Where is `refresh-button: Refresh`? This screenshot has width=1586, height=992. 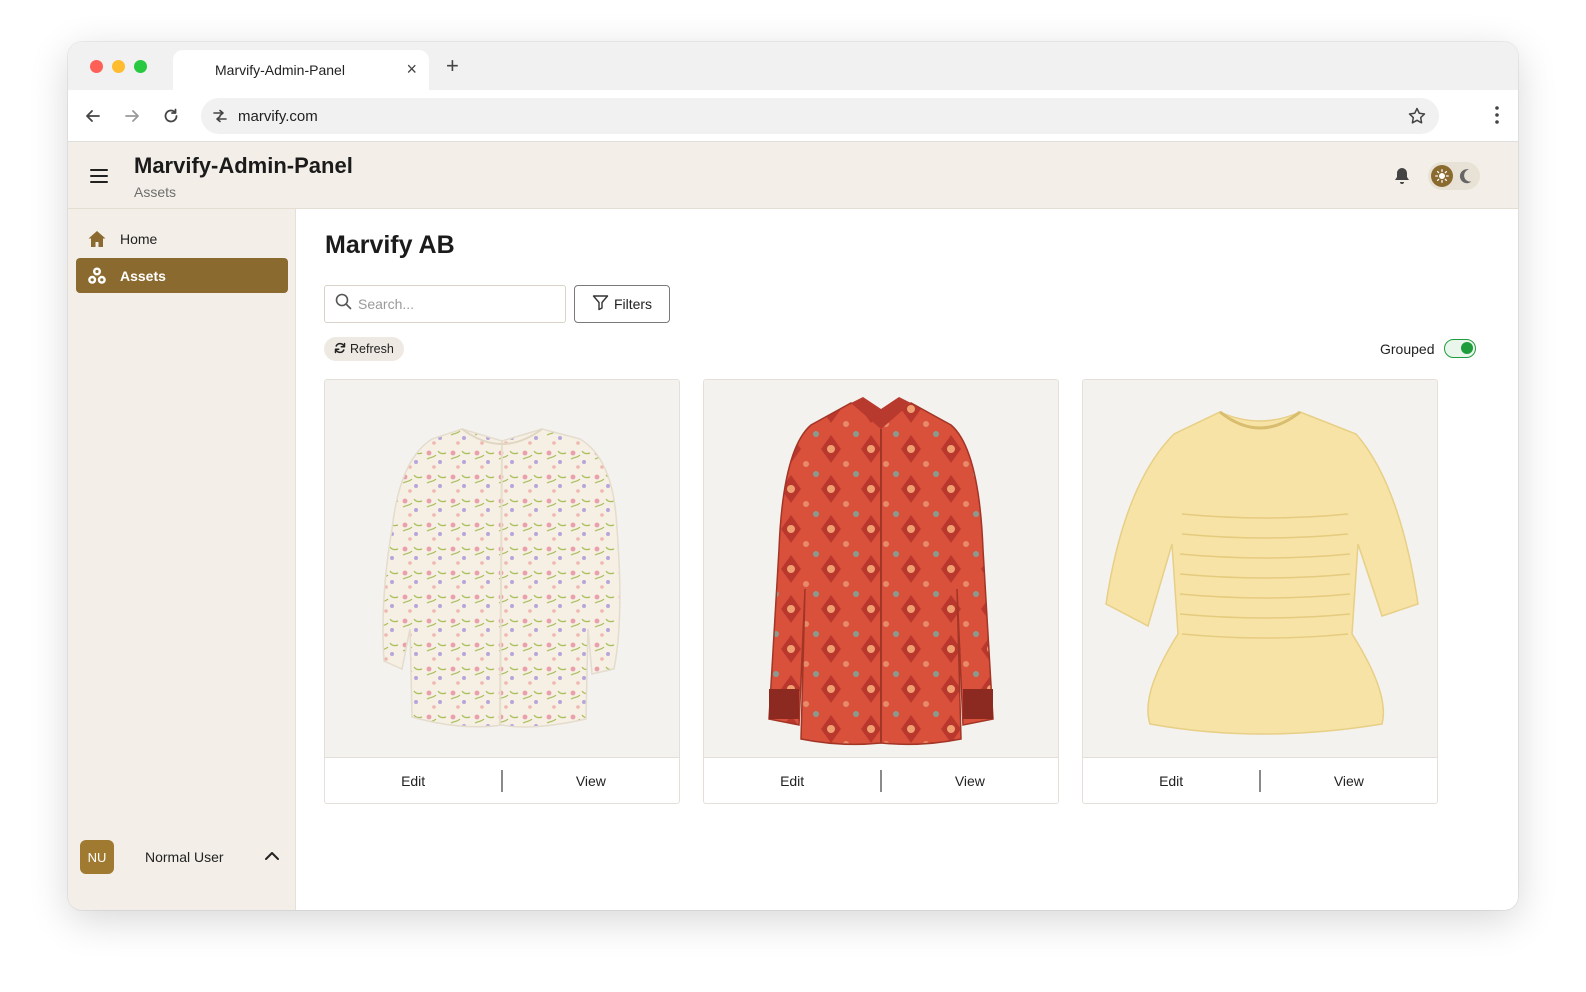
refresh-button: Refresh is located at coordinates (364, 349).